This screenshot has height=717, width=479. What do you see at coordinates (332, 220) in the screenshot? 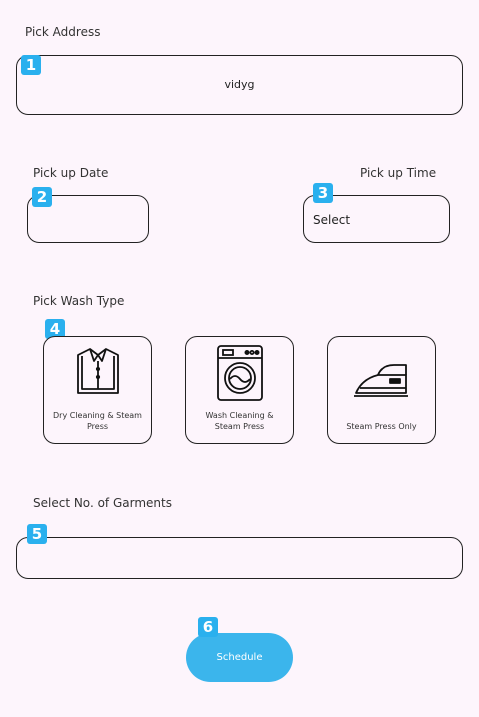
I see `pick-up-time-value: Select` at bounding box center [332, 220].